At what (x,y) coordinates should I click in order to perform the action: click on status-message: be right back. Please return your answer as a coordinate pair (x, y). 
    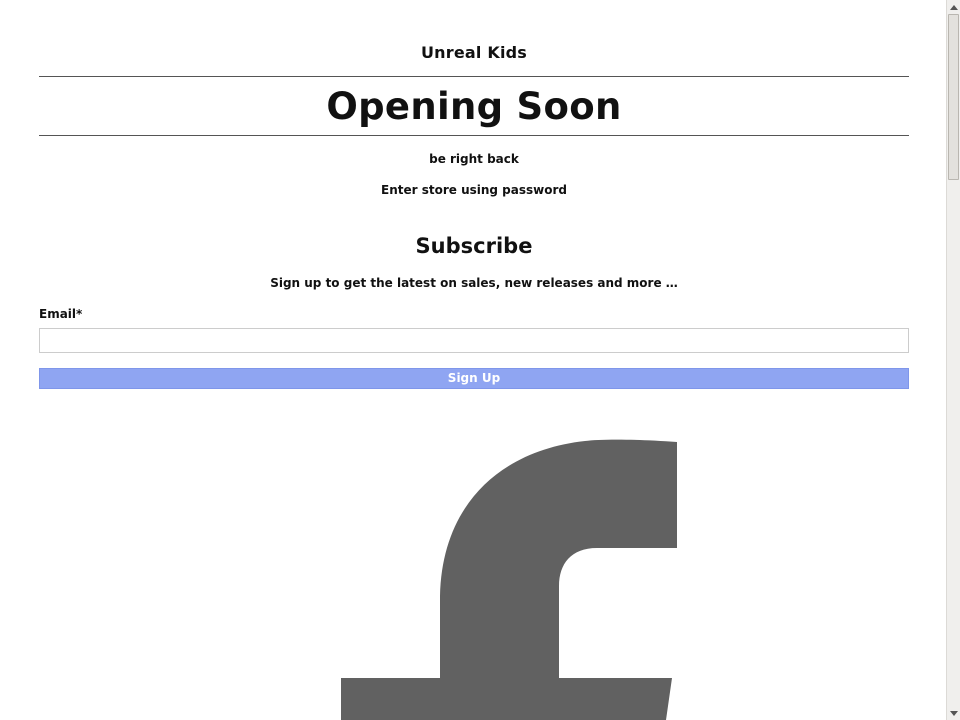
    Looking at the image, I should click on (474, 159).